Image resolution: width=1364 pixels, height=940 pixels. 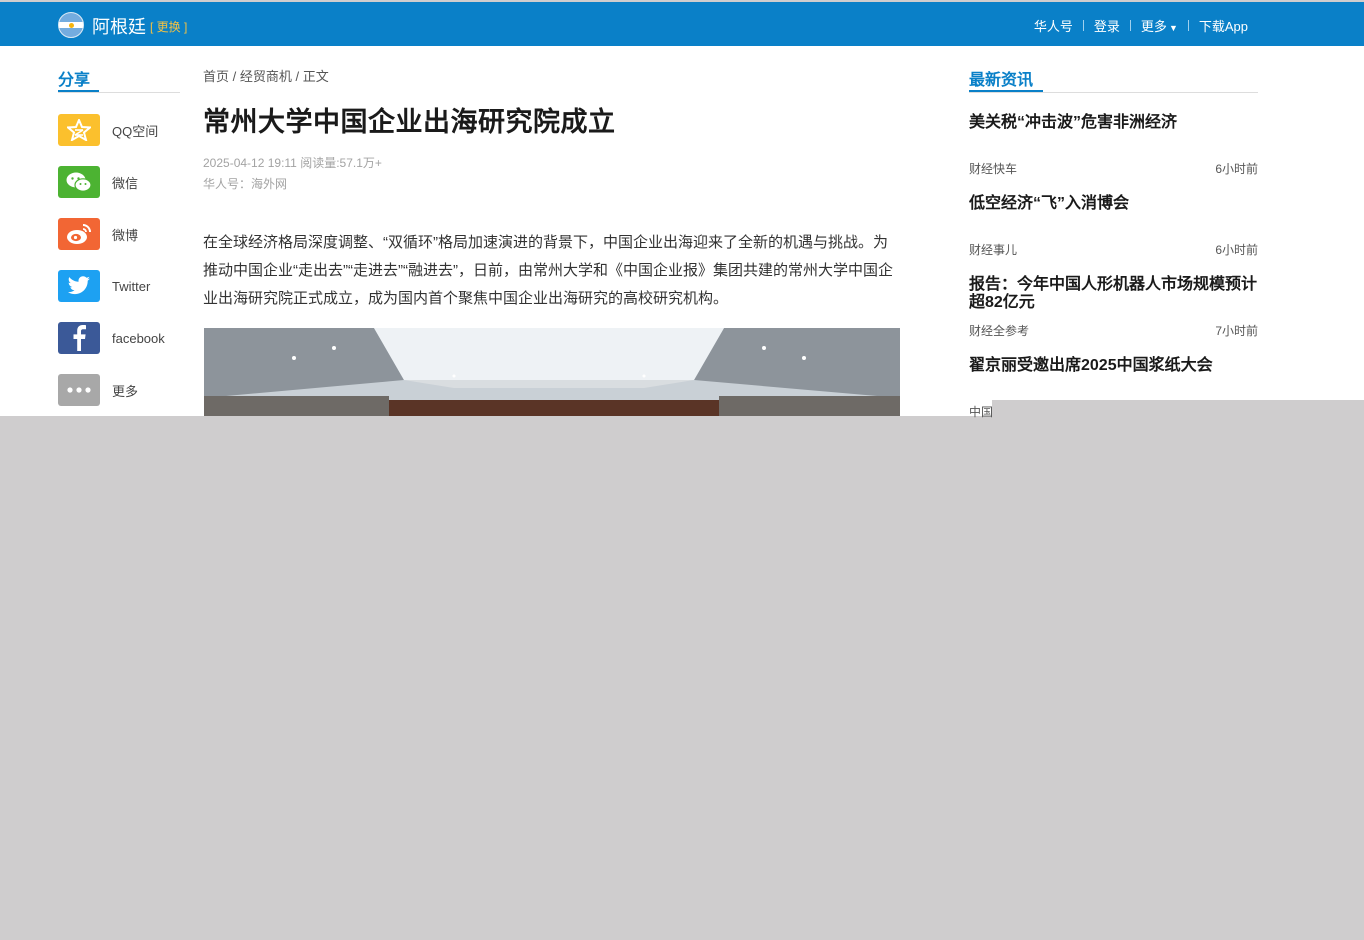 I want to click on news-source: 中国, so click(x=981, y=411).